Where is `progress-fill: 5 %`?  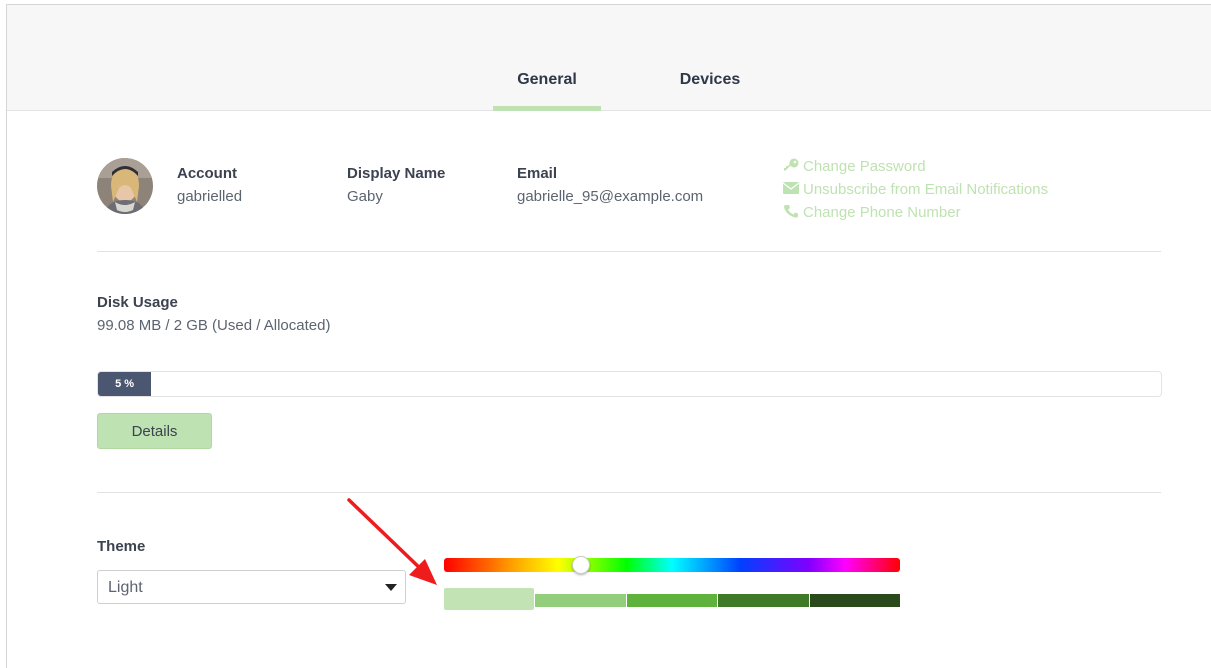 progress-fill: 5 % is located at coordinates (125, 384).